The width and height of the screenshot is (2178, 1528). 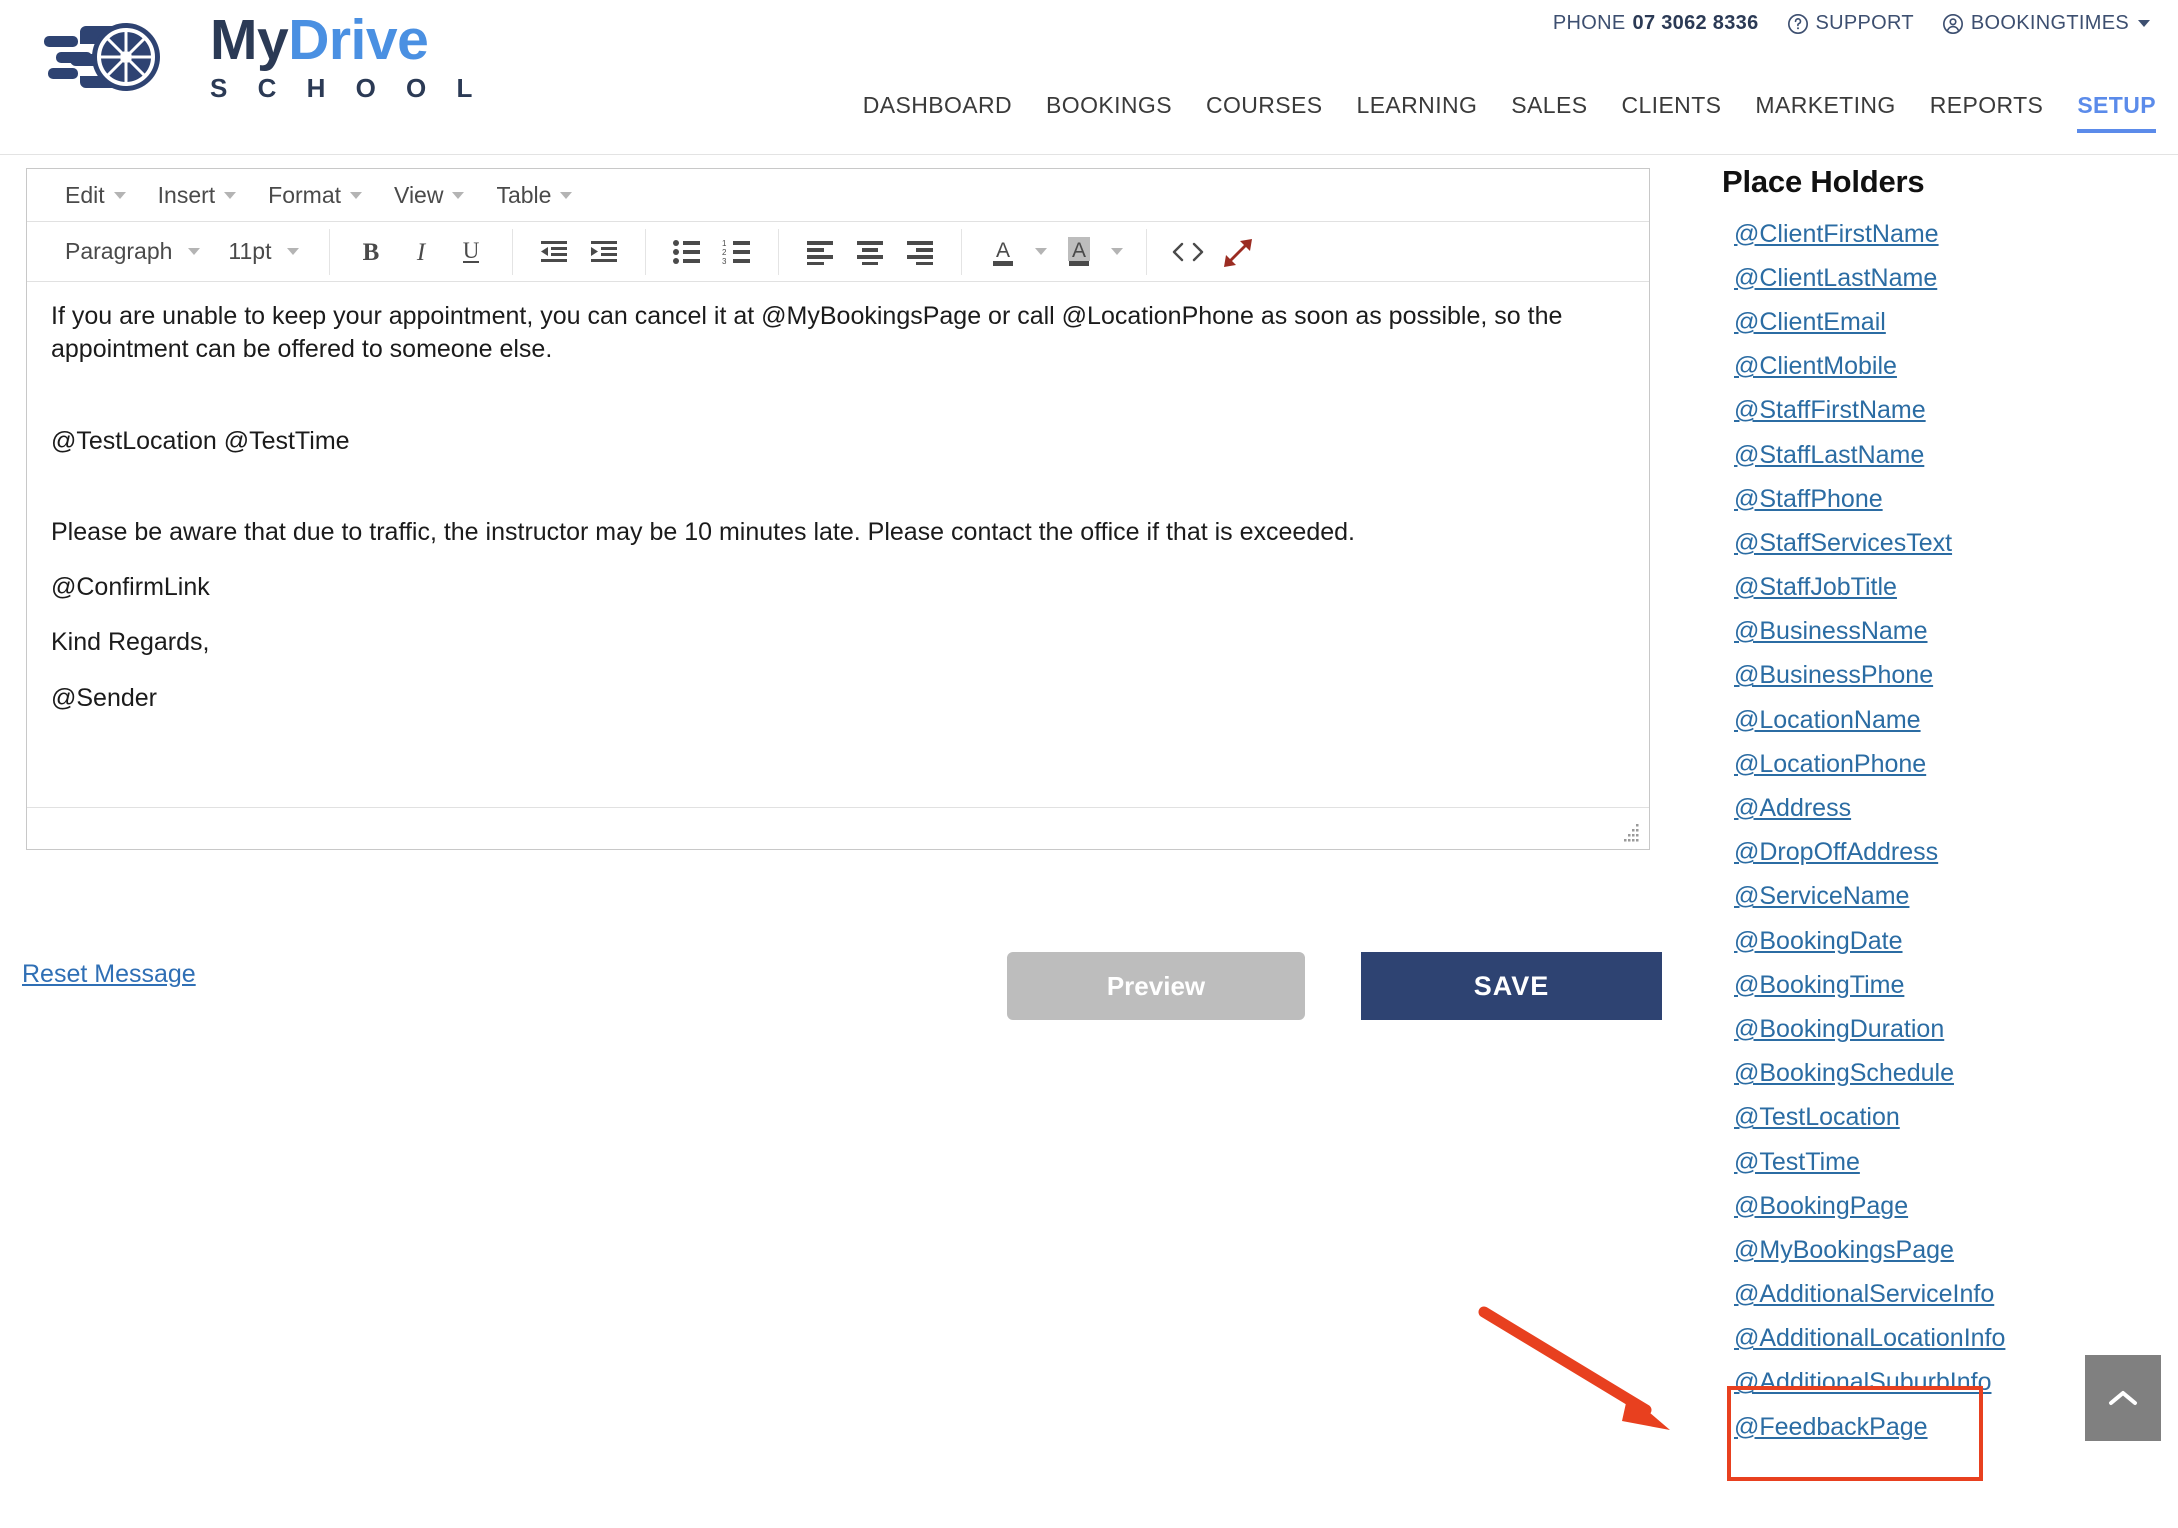 What do you see at coordinates (1952, 23) in the screenshot?
I see `user-circle-icon` at bounding box center [1952, 23].